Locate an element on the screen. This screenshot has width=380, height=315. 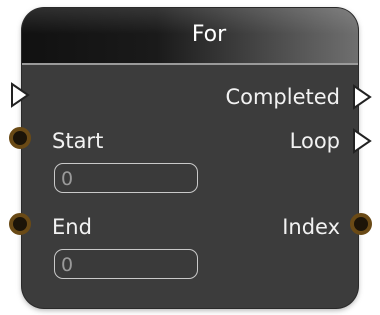
node-title: For is located at coordinates (209, 34).